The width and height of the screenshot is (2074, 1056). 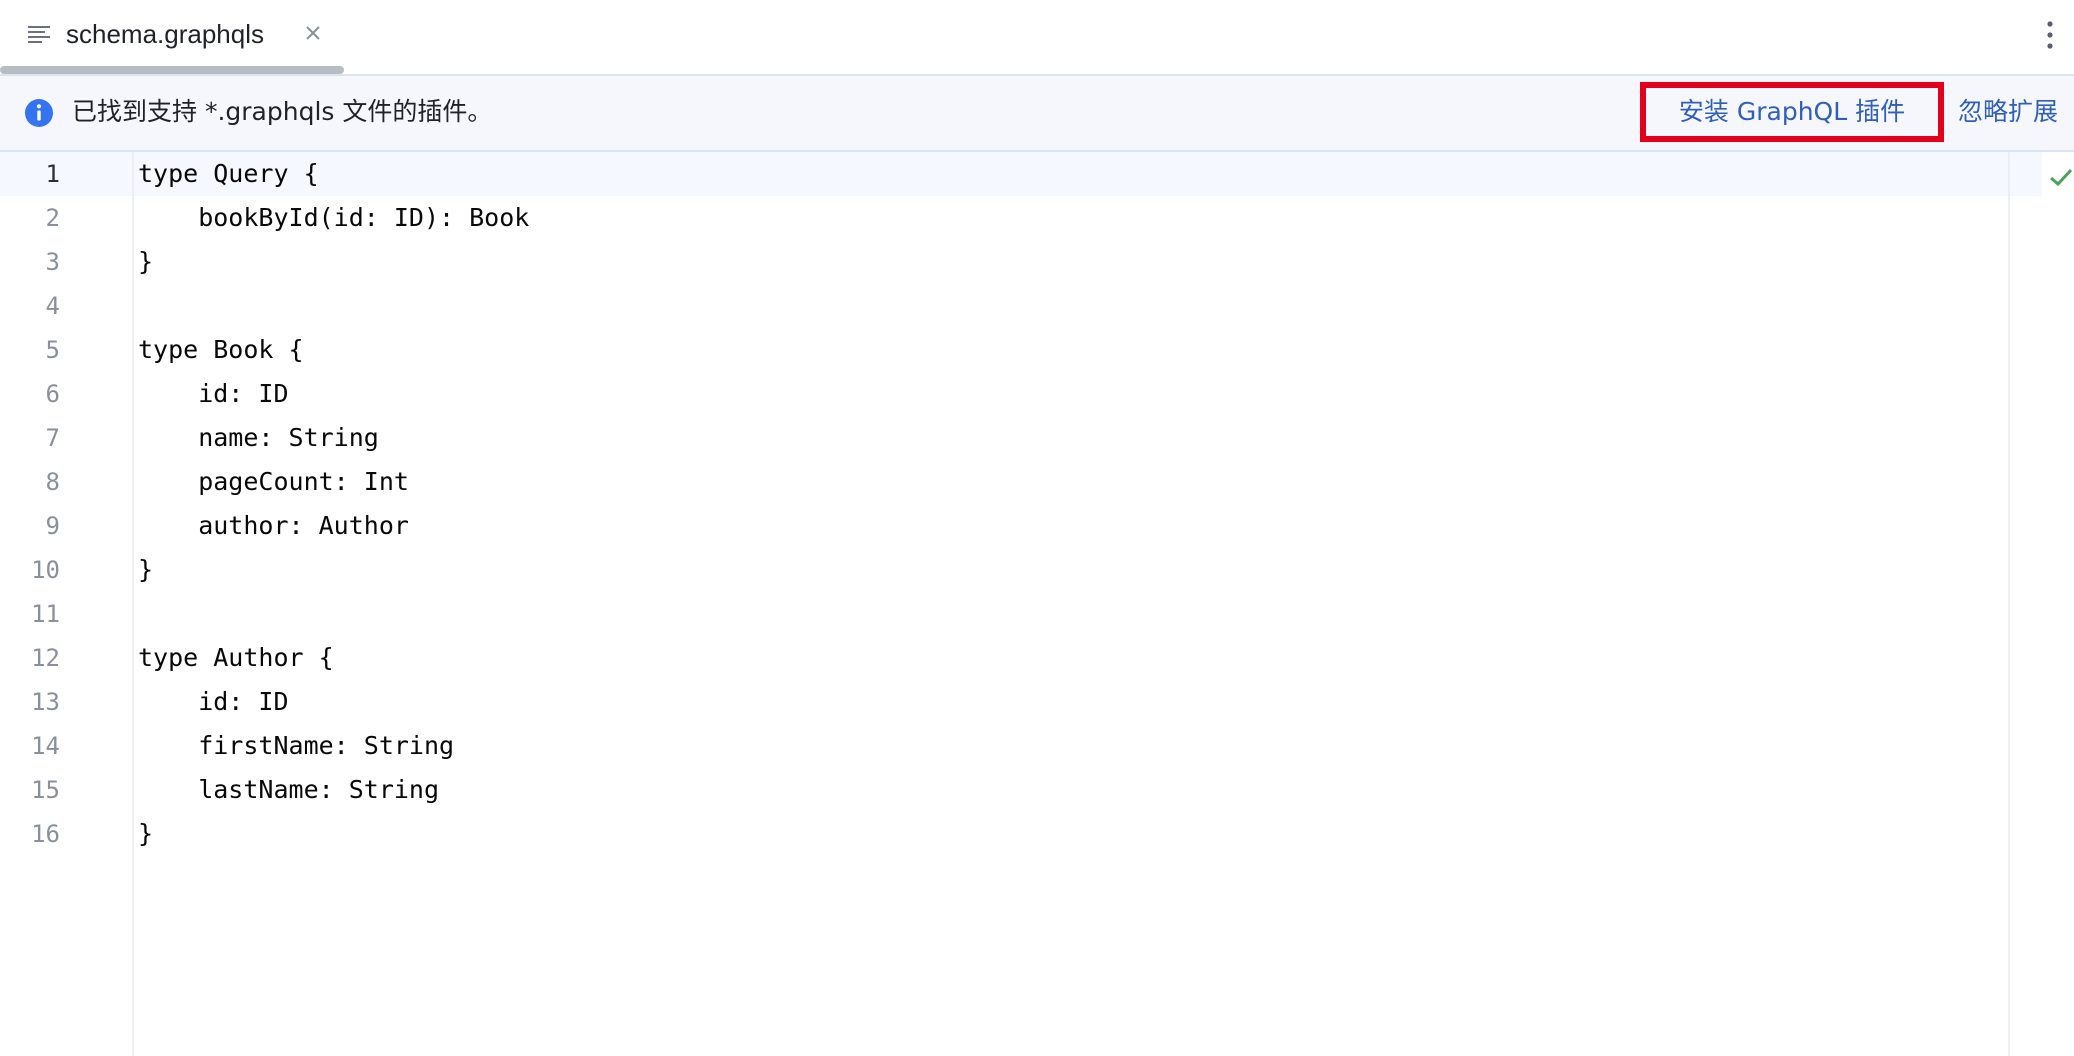 What do you see at coordinates (296, 745) in the screenshot?
I see `line-code: firstName: String` at bounding box center [296, 745].